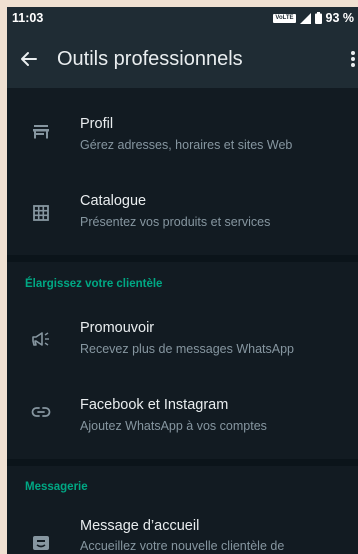 This screenshot has width=358, height=554. I want to click on section-header-messagerie: Messagerie, so click(56, 487).